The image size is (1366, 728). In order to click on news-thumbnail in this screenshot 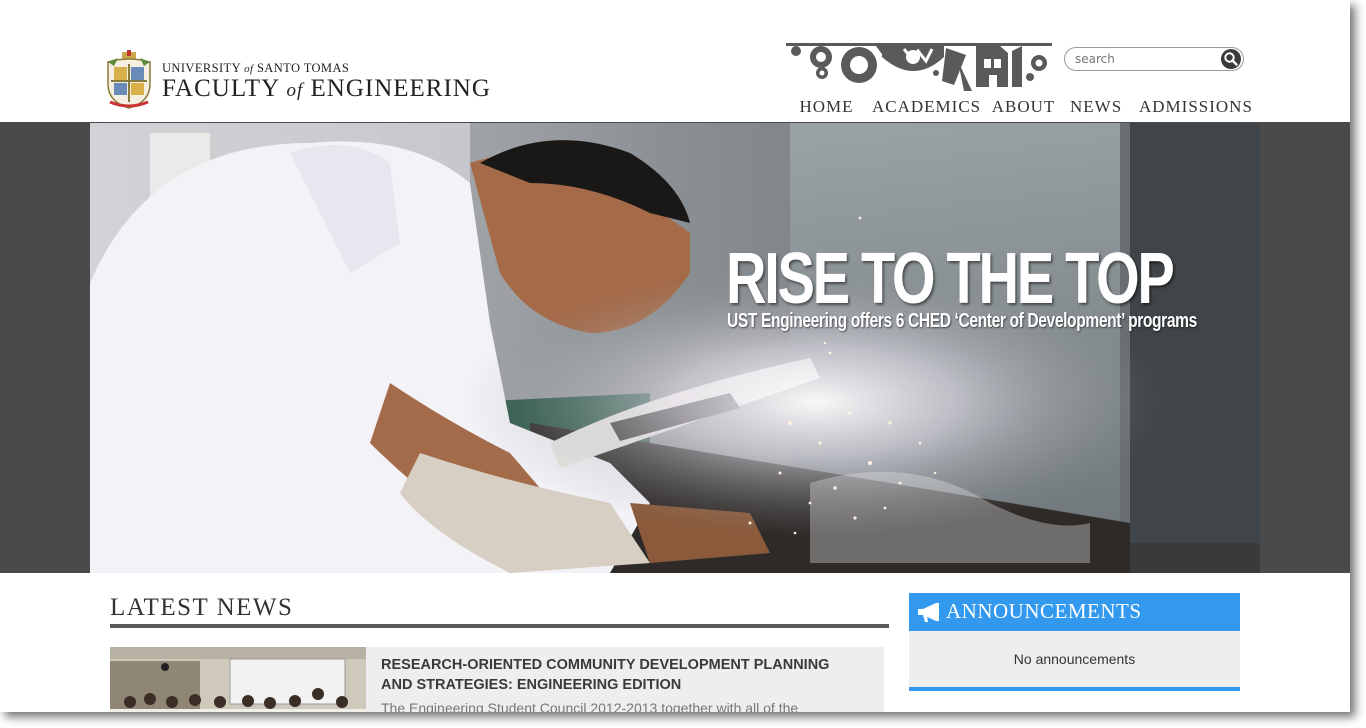, I will do `click(238, 679)`.